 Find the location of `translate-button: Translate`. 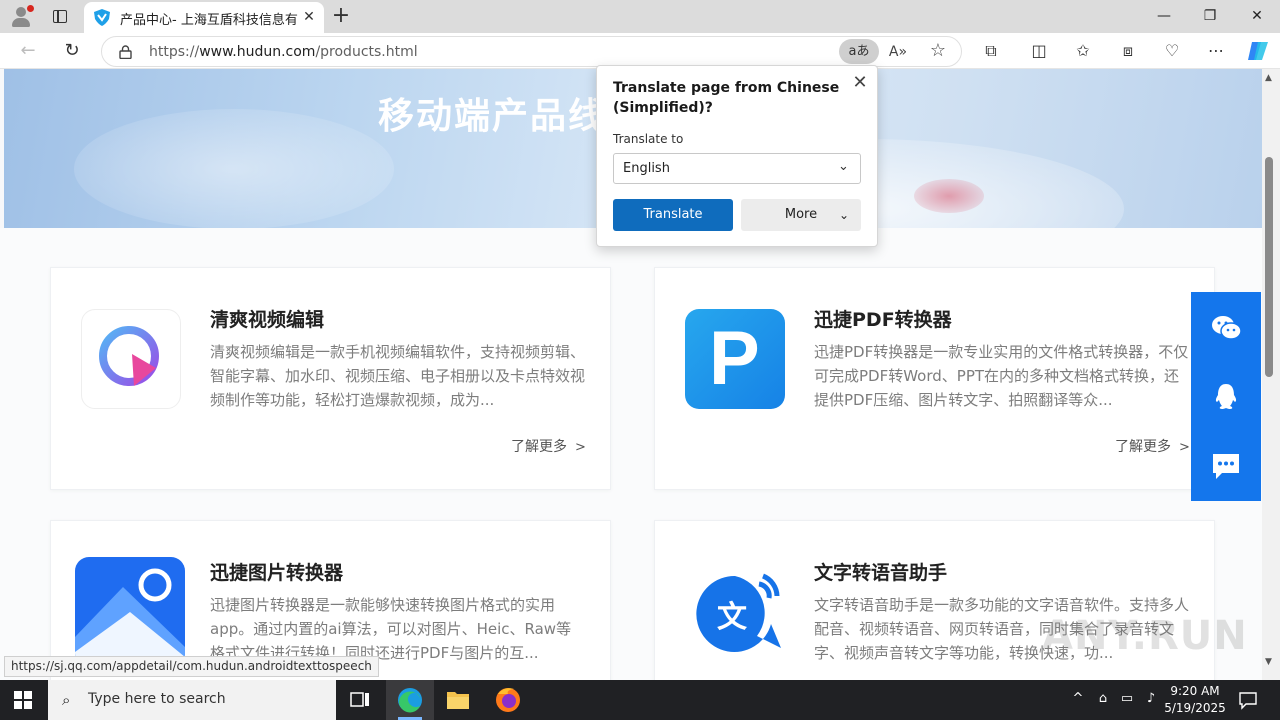

translate-button: Translate is located at coordinates (673, 215).